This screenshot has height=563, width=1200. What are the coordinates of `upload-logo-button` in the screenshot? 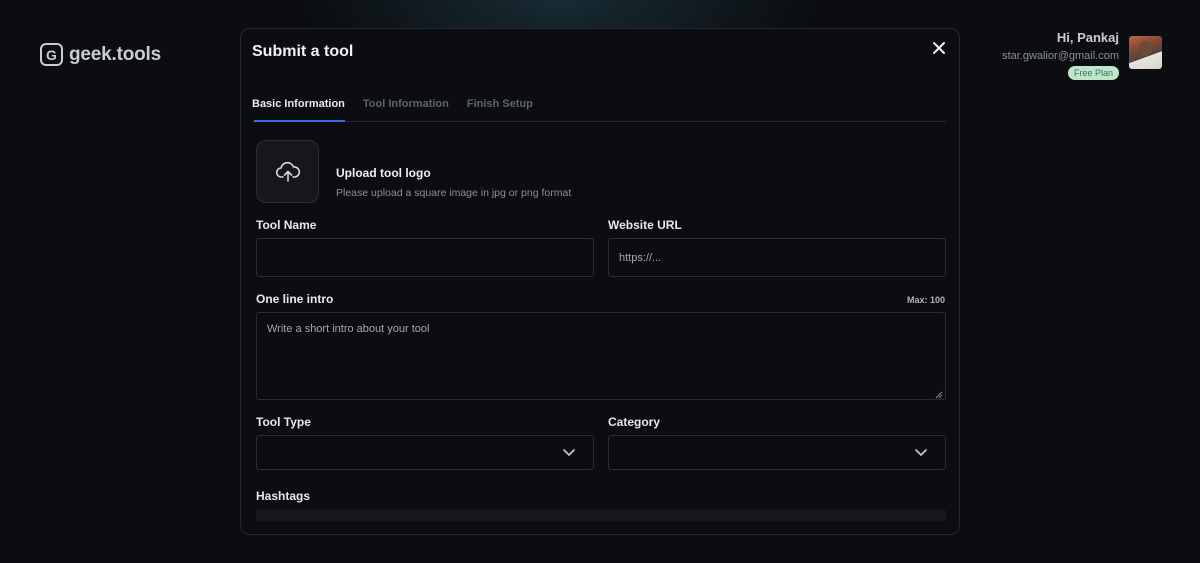 It's located at (287, 171).